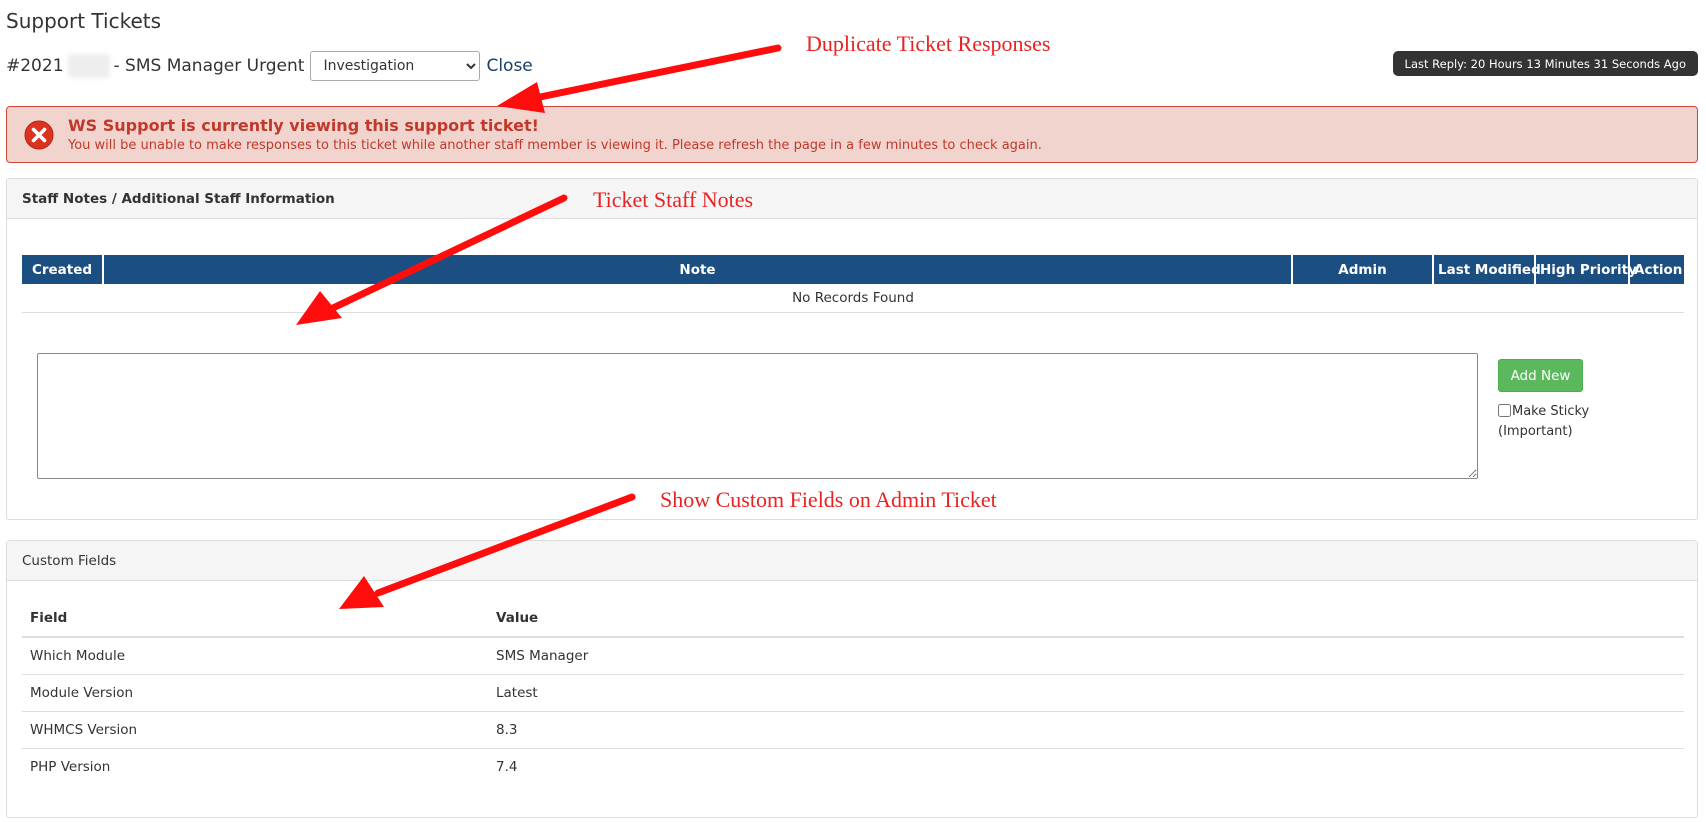 The height and width of the screenshot is (822, 1706). I want to click on note-textarea, so click(757, 416).